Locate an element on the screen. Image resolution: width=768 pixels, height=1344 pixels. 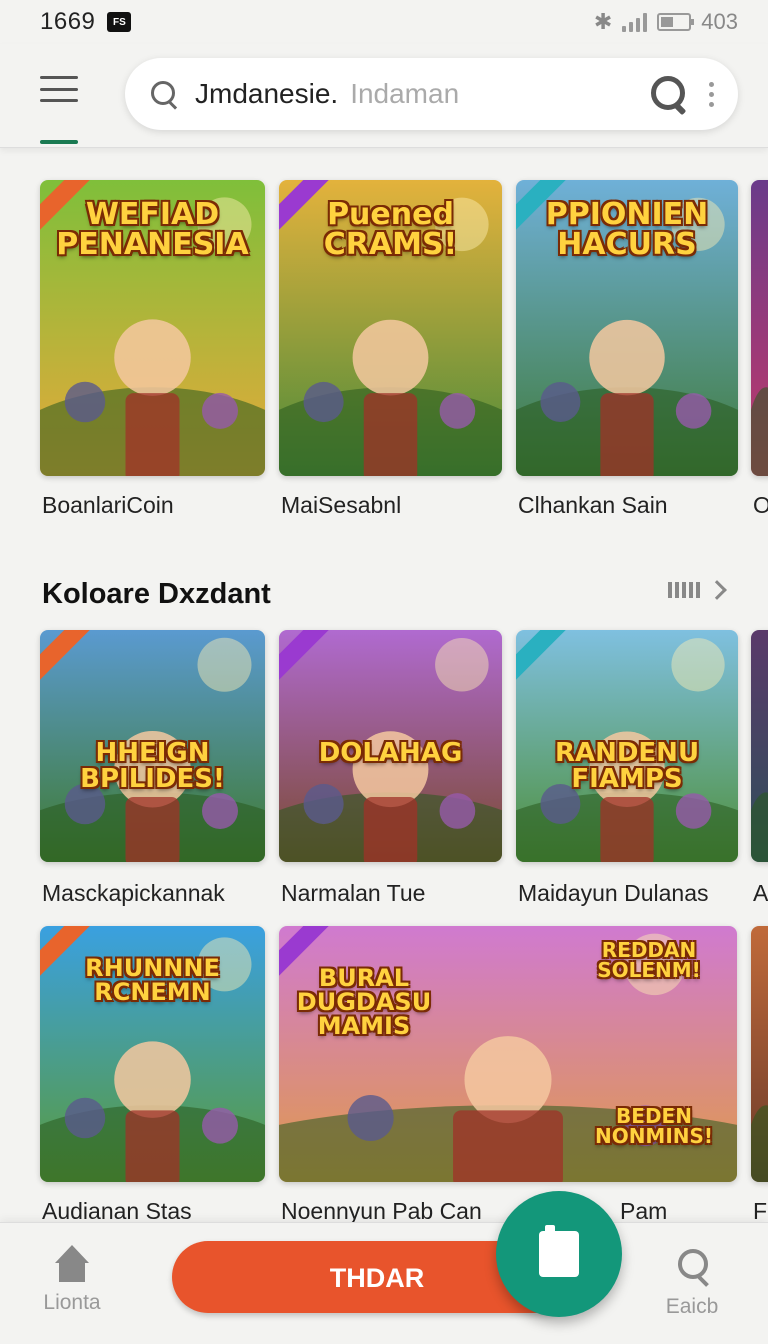
notification-icon: FS is located at coordinates (119, 22).